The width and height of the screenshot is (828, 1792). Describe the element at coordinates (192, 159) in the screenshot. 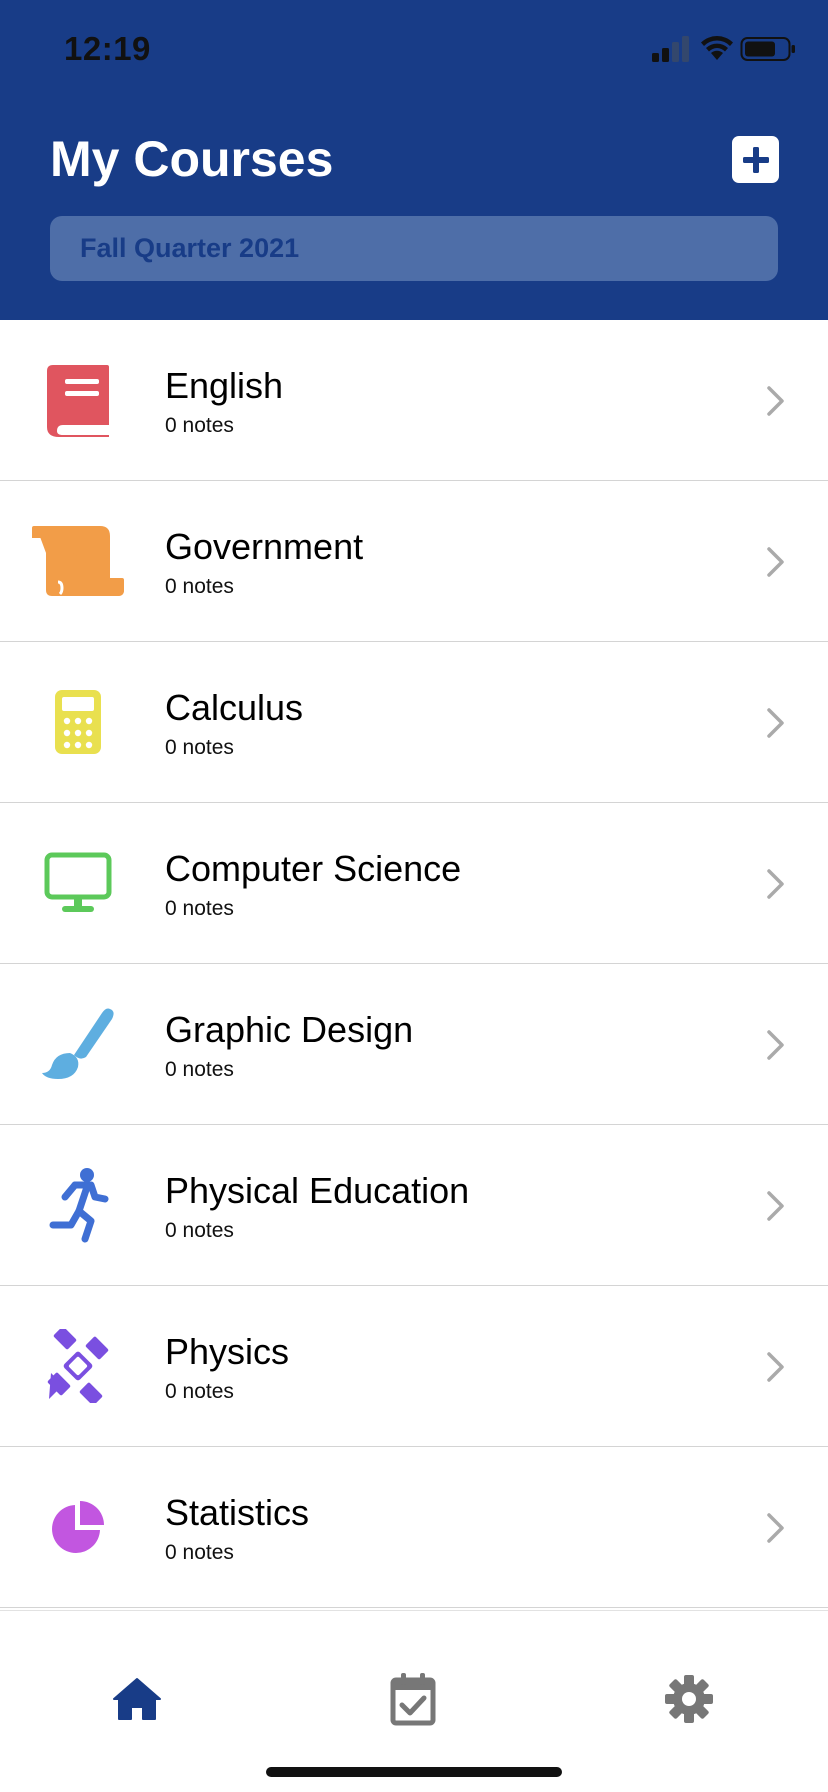

I see `page-title: My Courses` at that location.